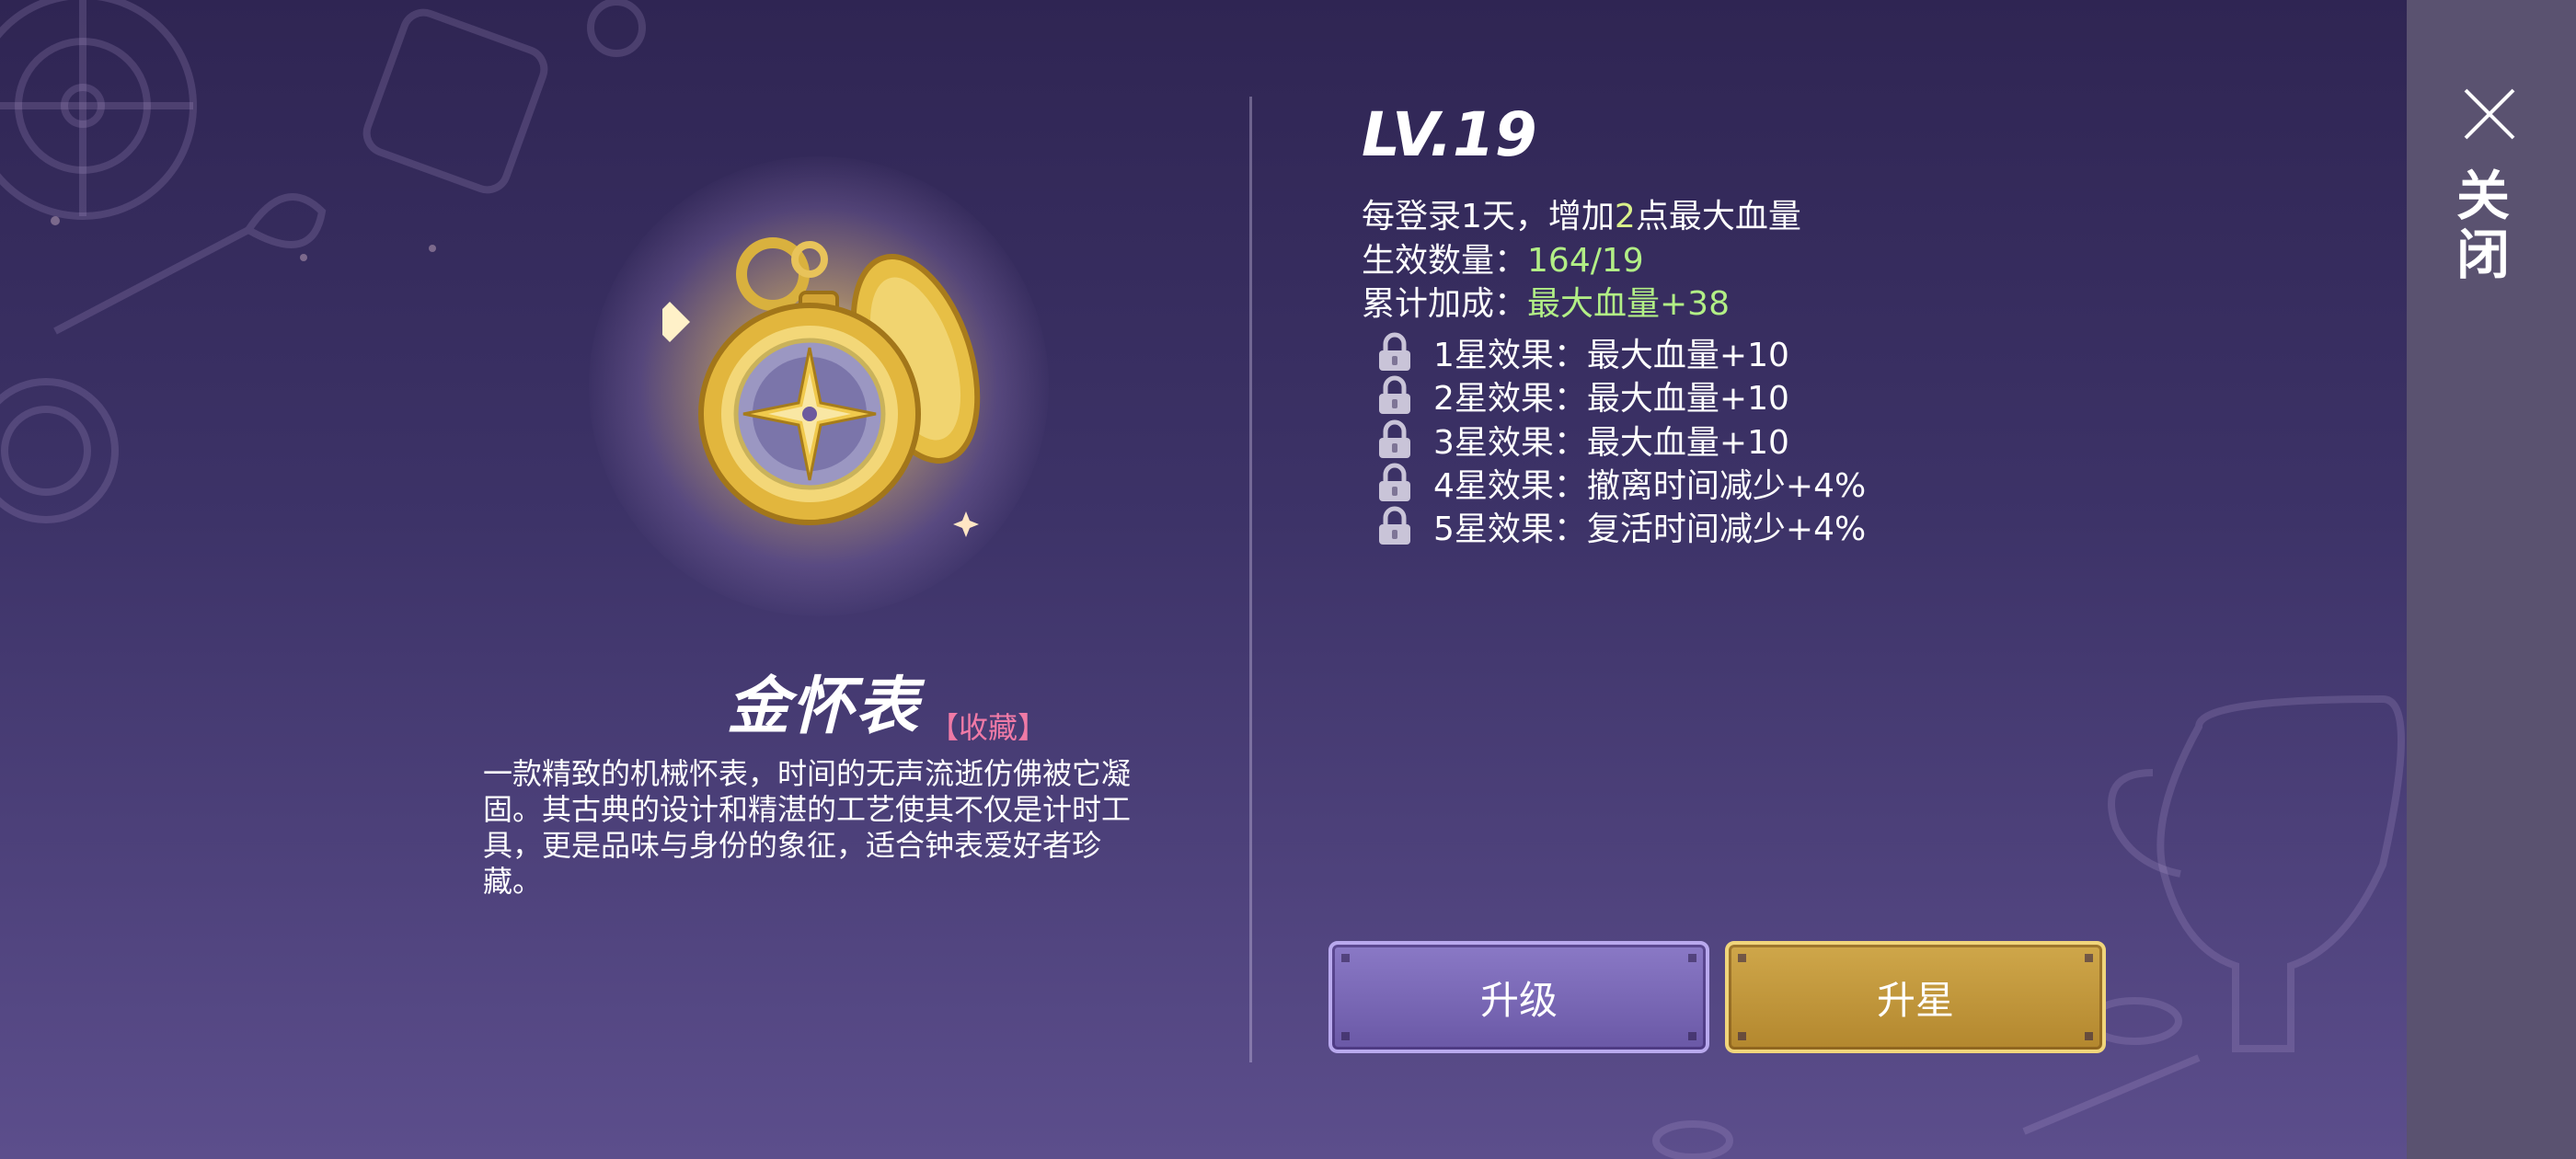 This screenshot has width=2576, height=1159. I want to click on active-count-line: 生效数量：164/19, so click(1503, 257).